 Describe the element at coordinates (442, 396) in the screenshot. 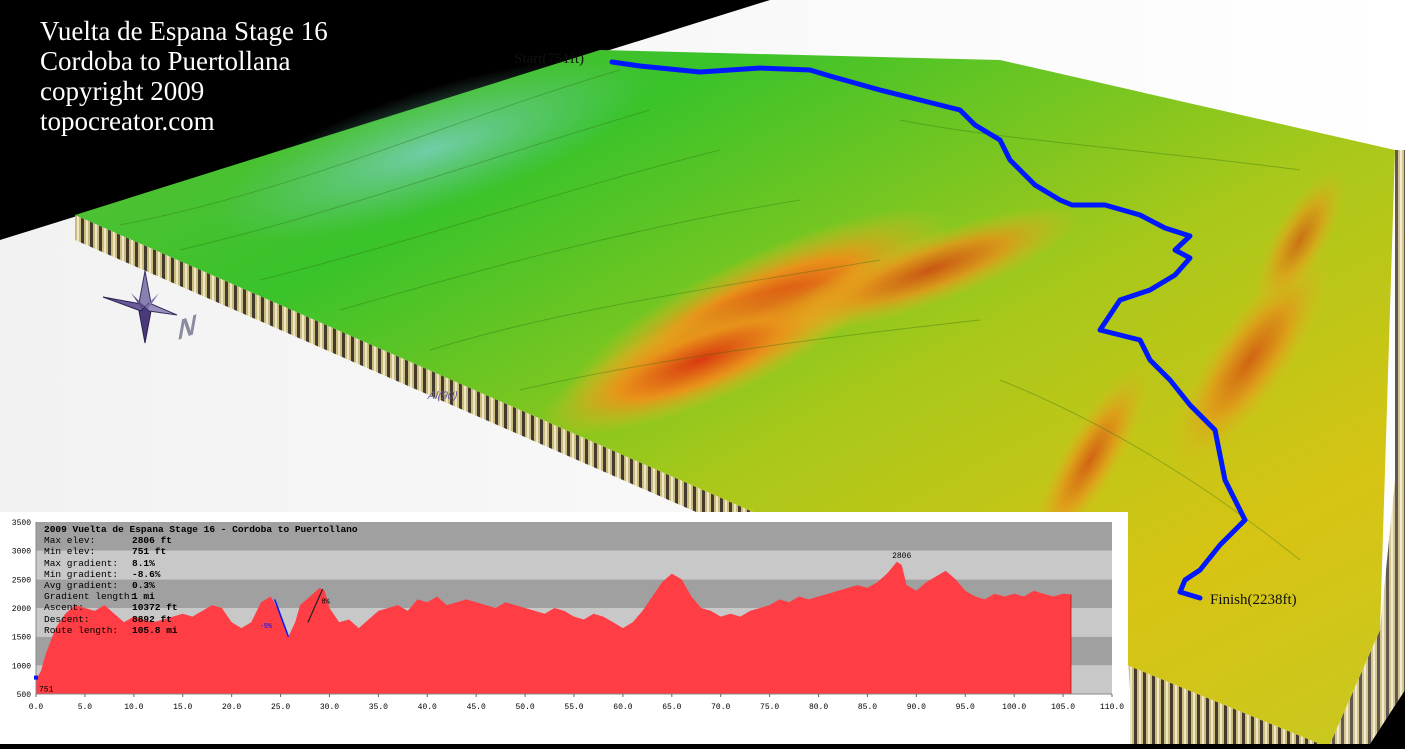

I see `terrain-label: Al(90)` at that location.